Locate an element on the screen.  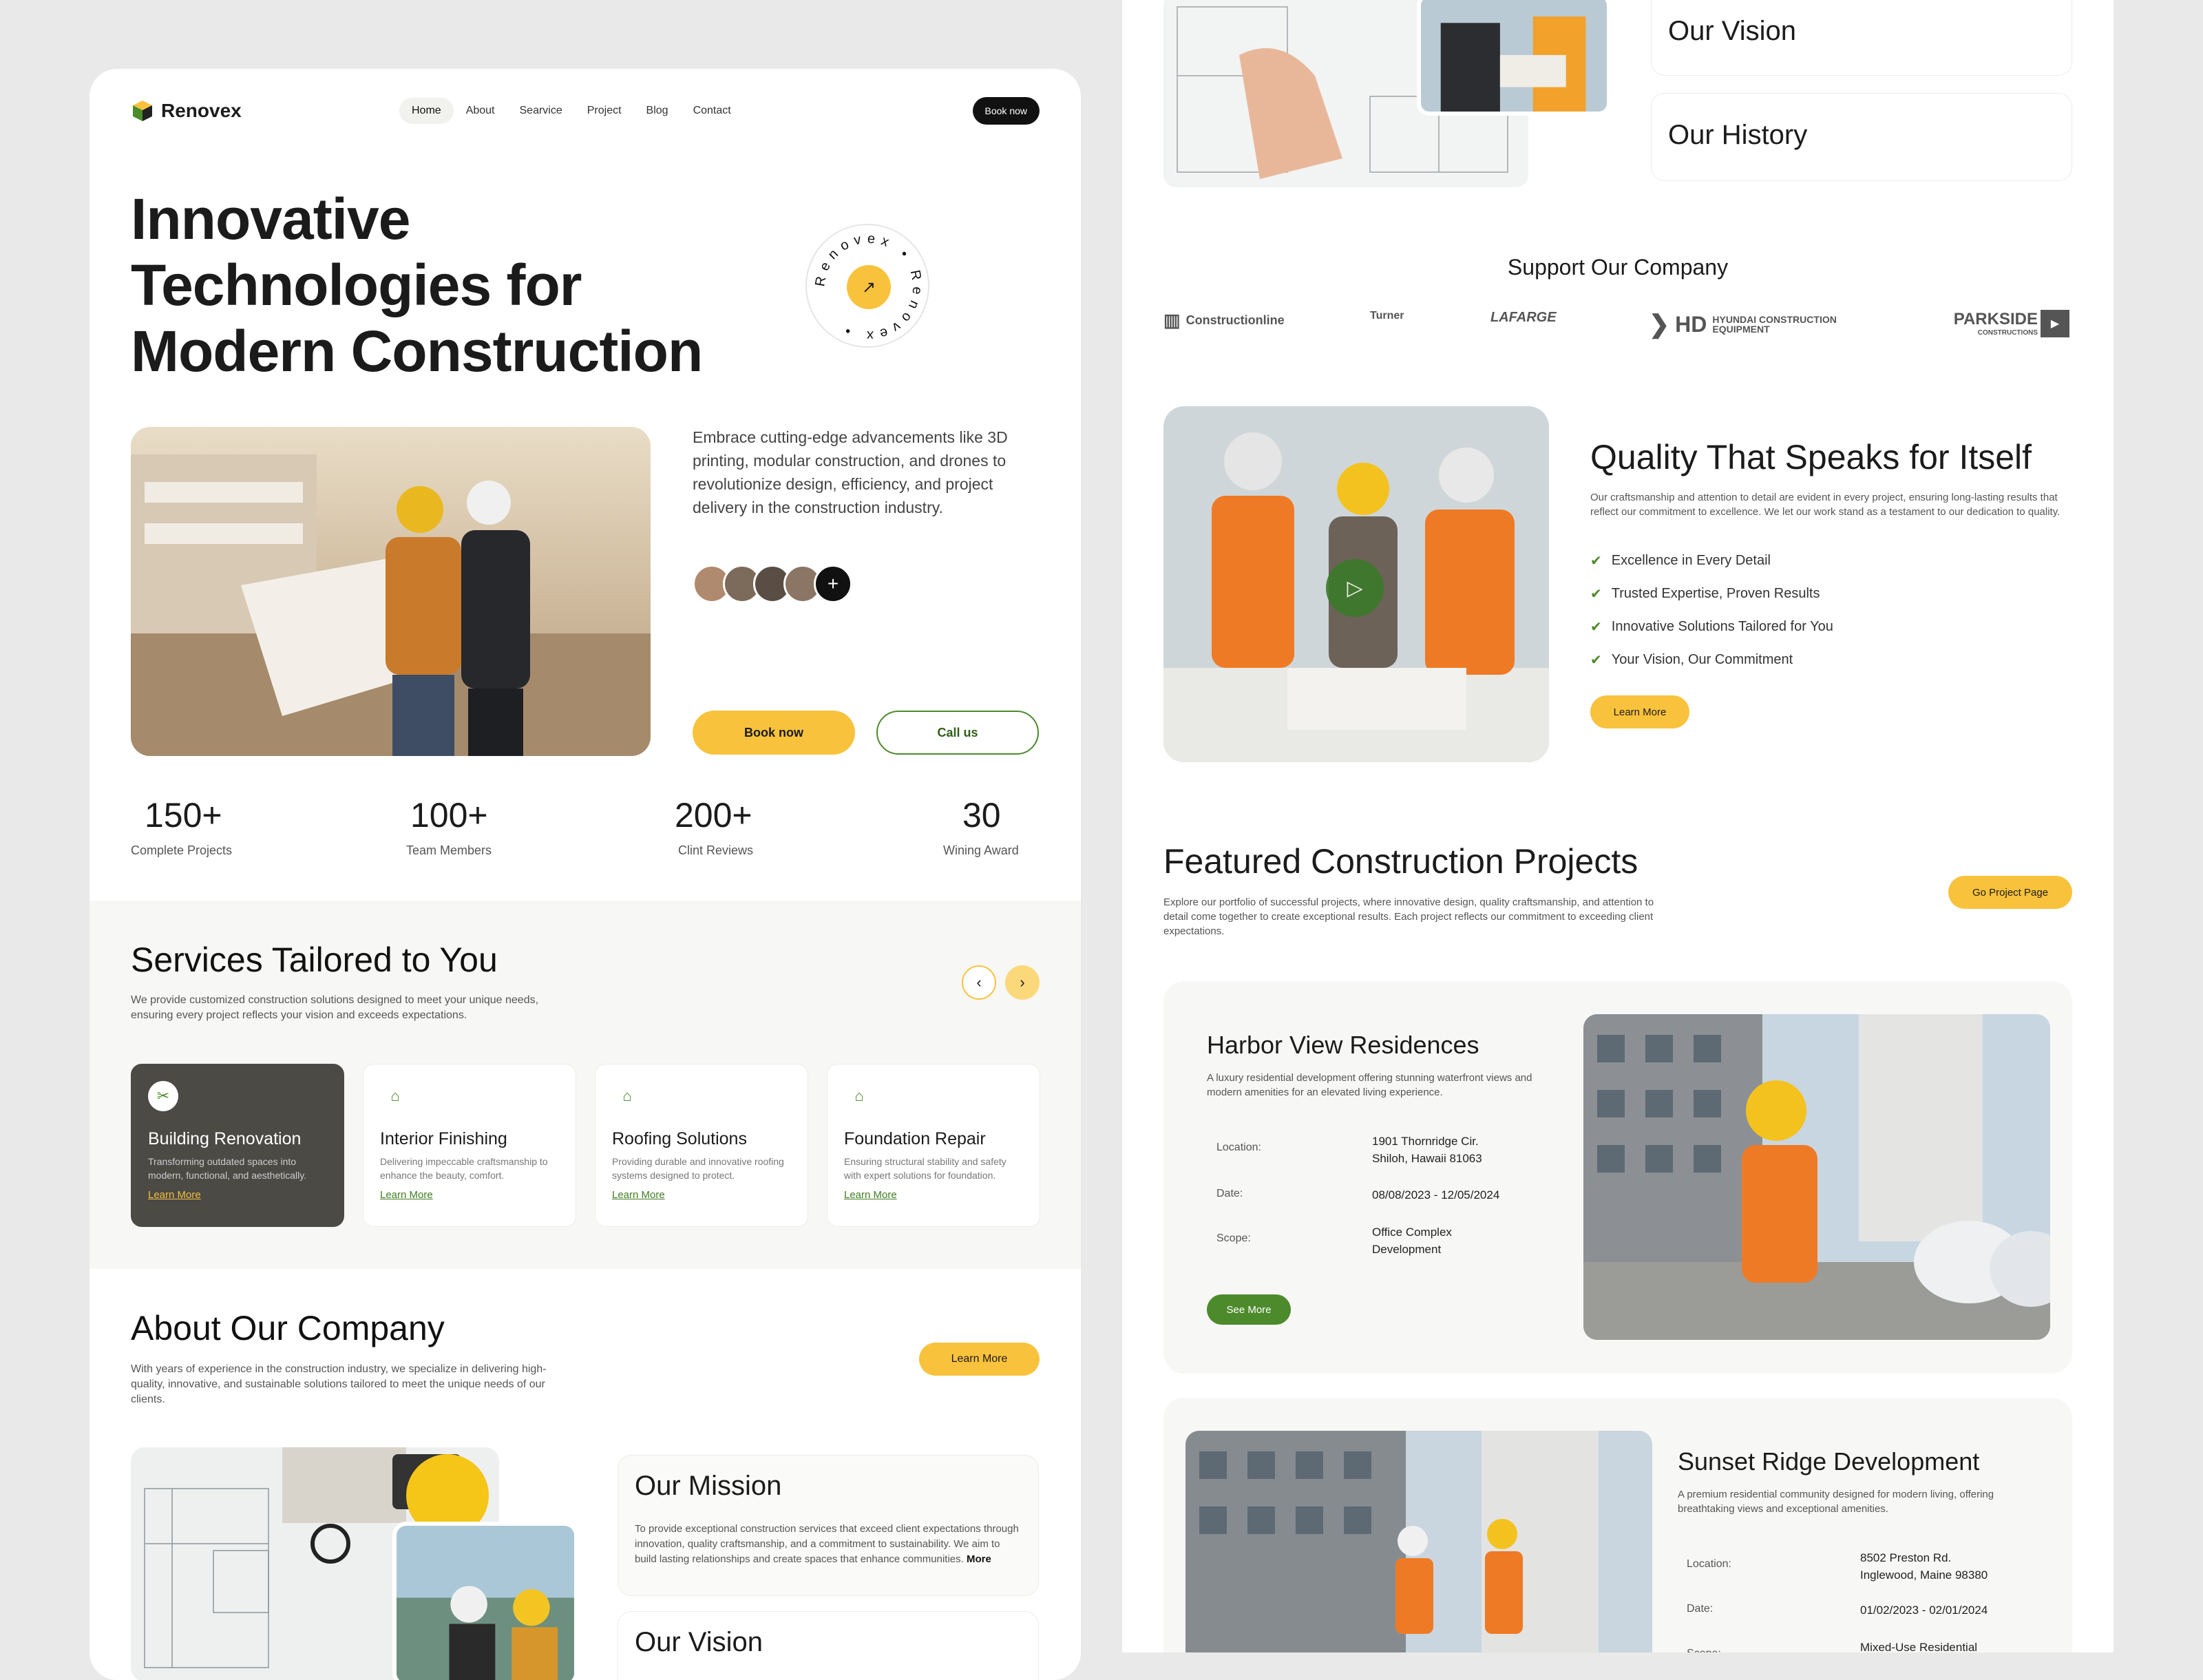
see-more-button: See More is located at coordinates (1249, 1309).